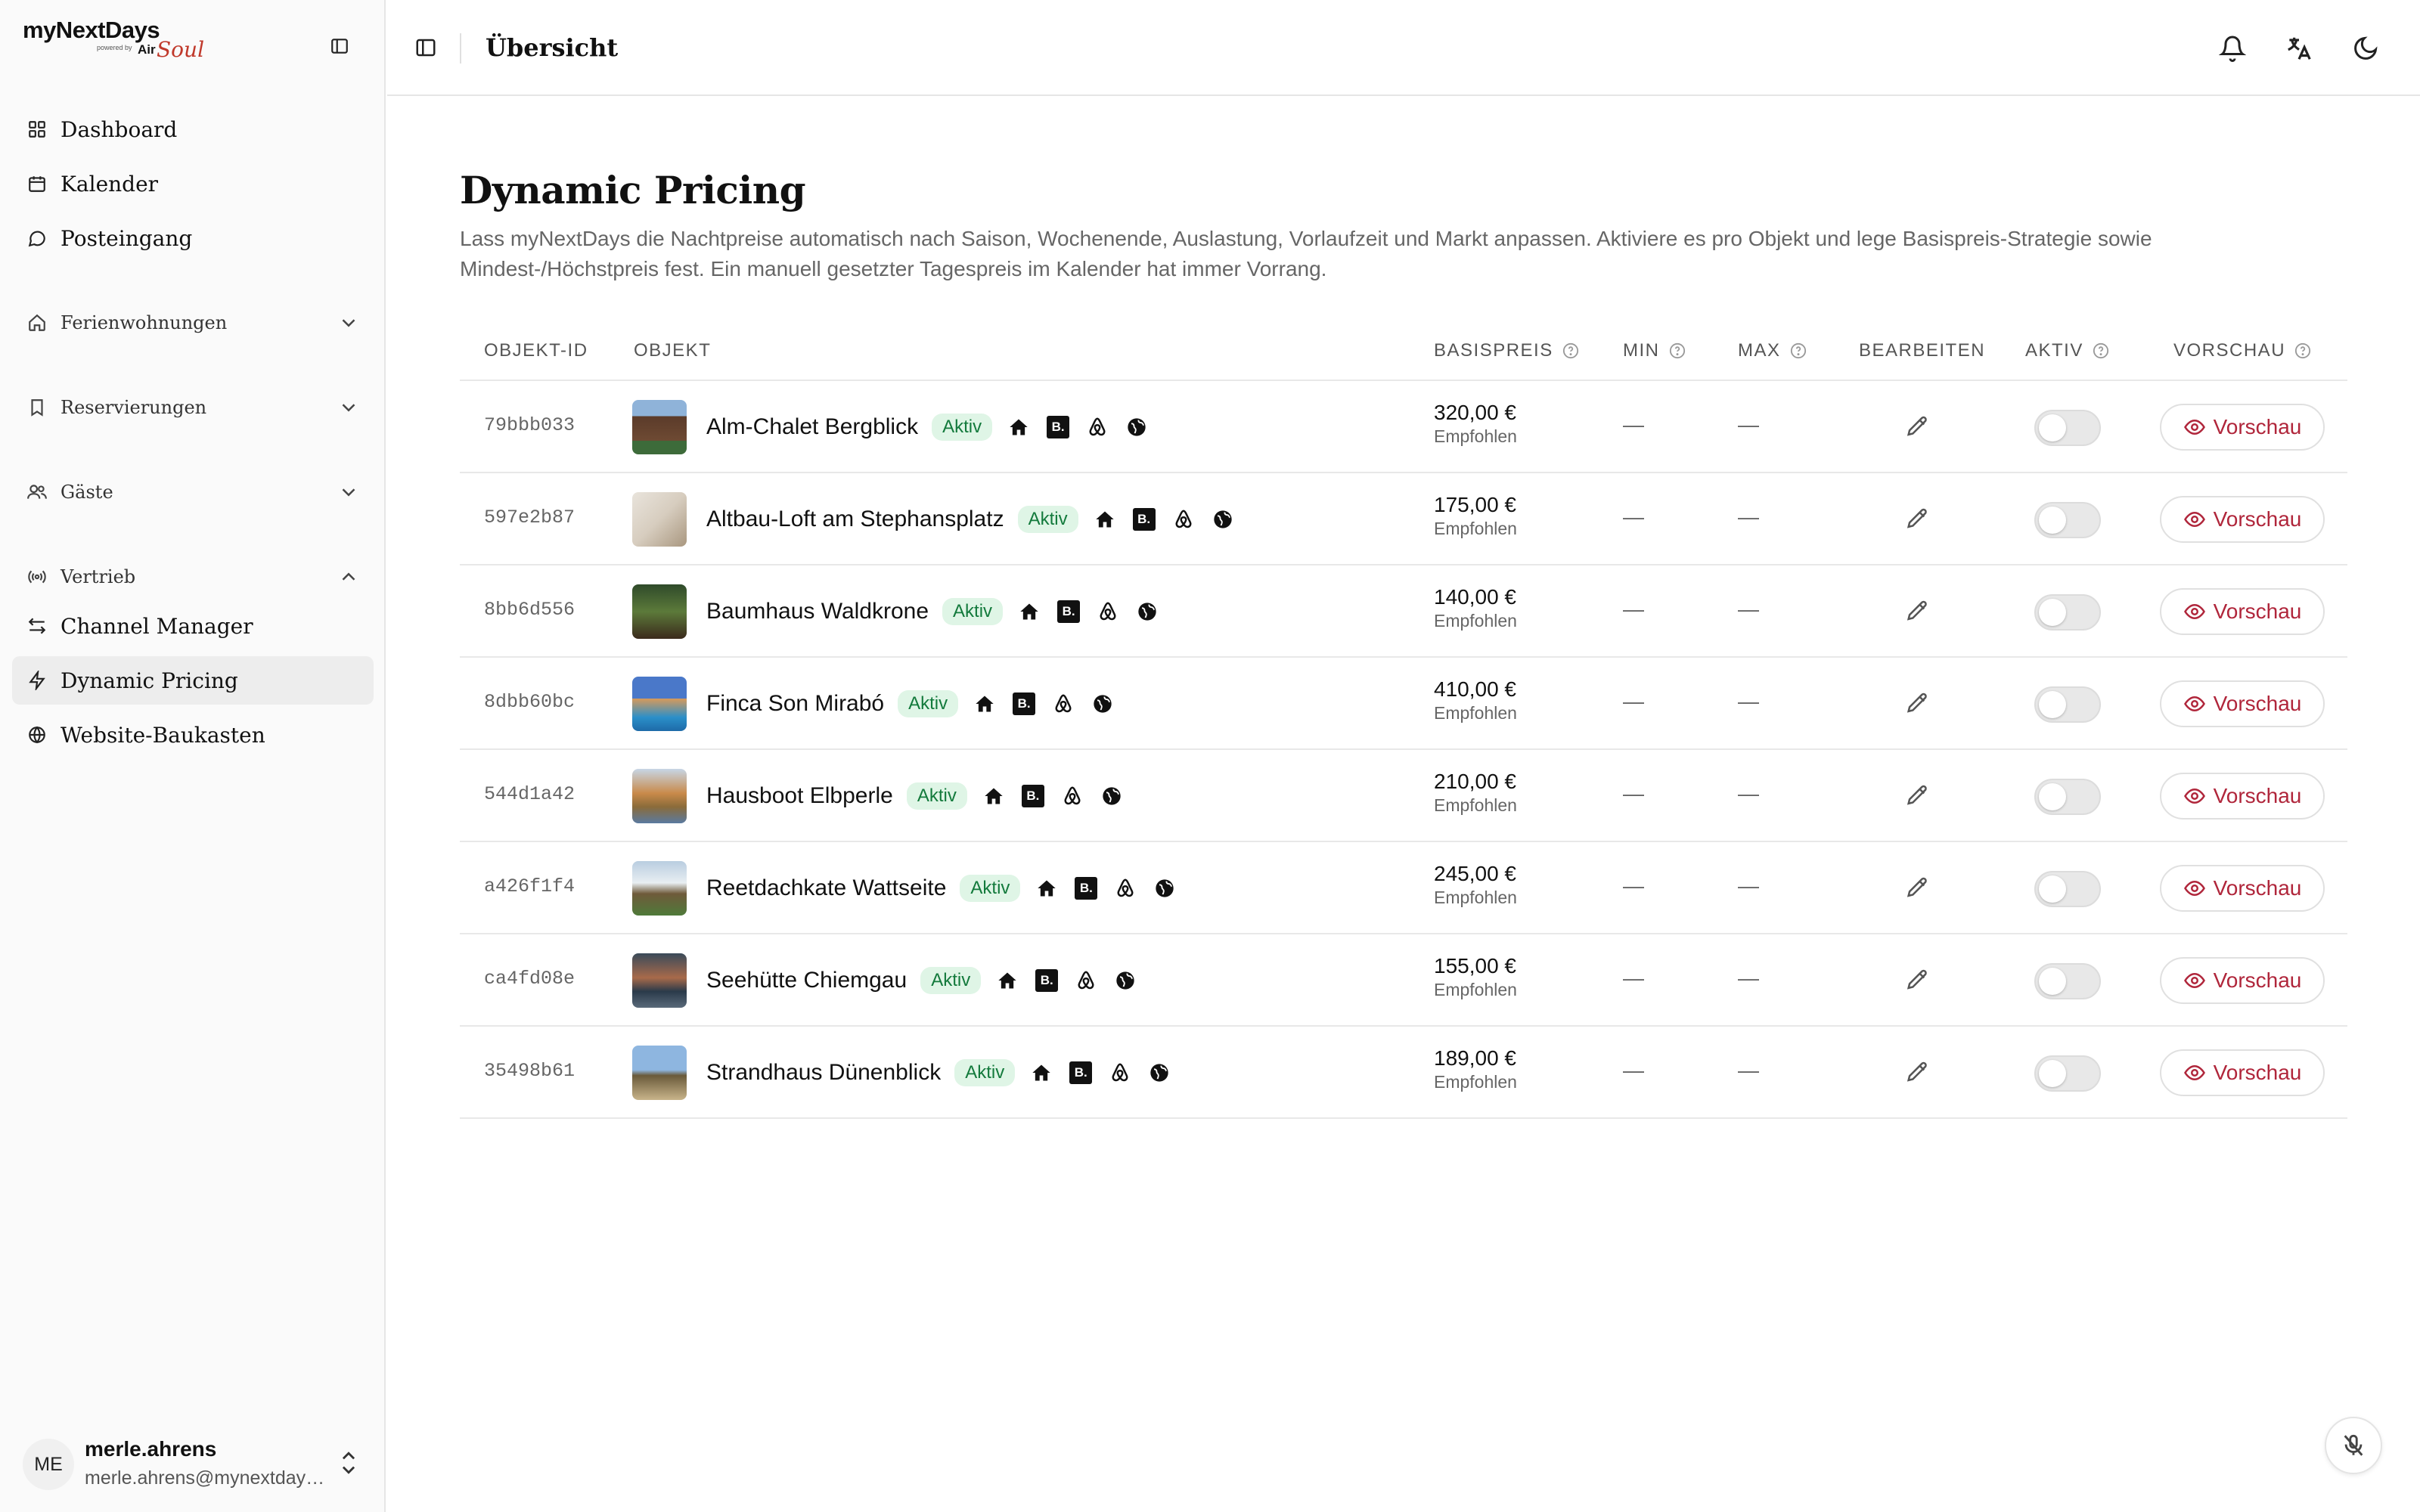 This screenshot has width=2420, height=1512. I want to click on object-cell: Reetdachkate Wattseite Aktiv B., so click(942, 888).